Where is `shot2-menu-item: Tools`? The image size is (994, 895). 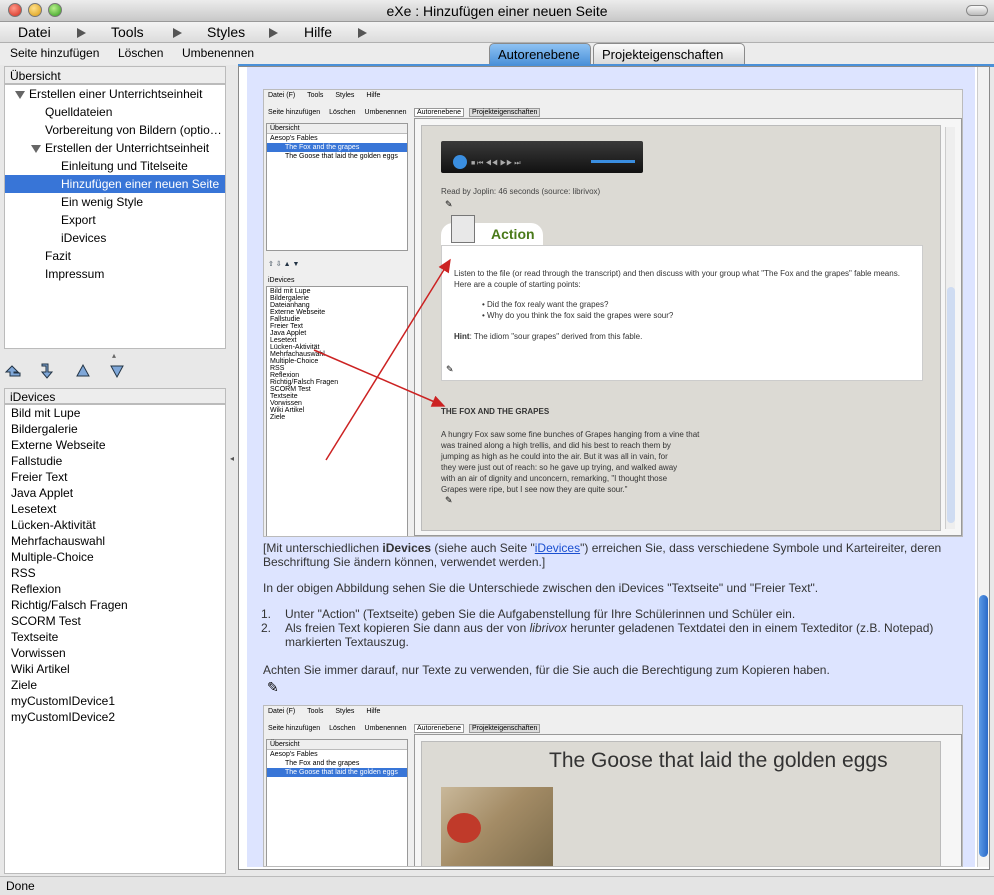 shot2-menu-item: Tools is located at coordinates (315, 711).